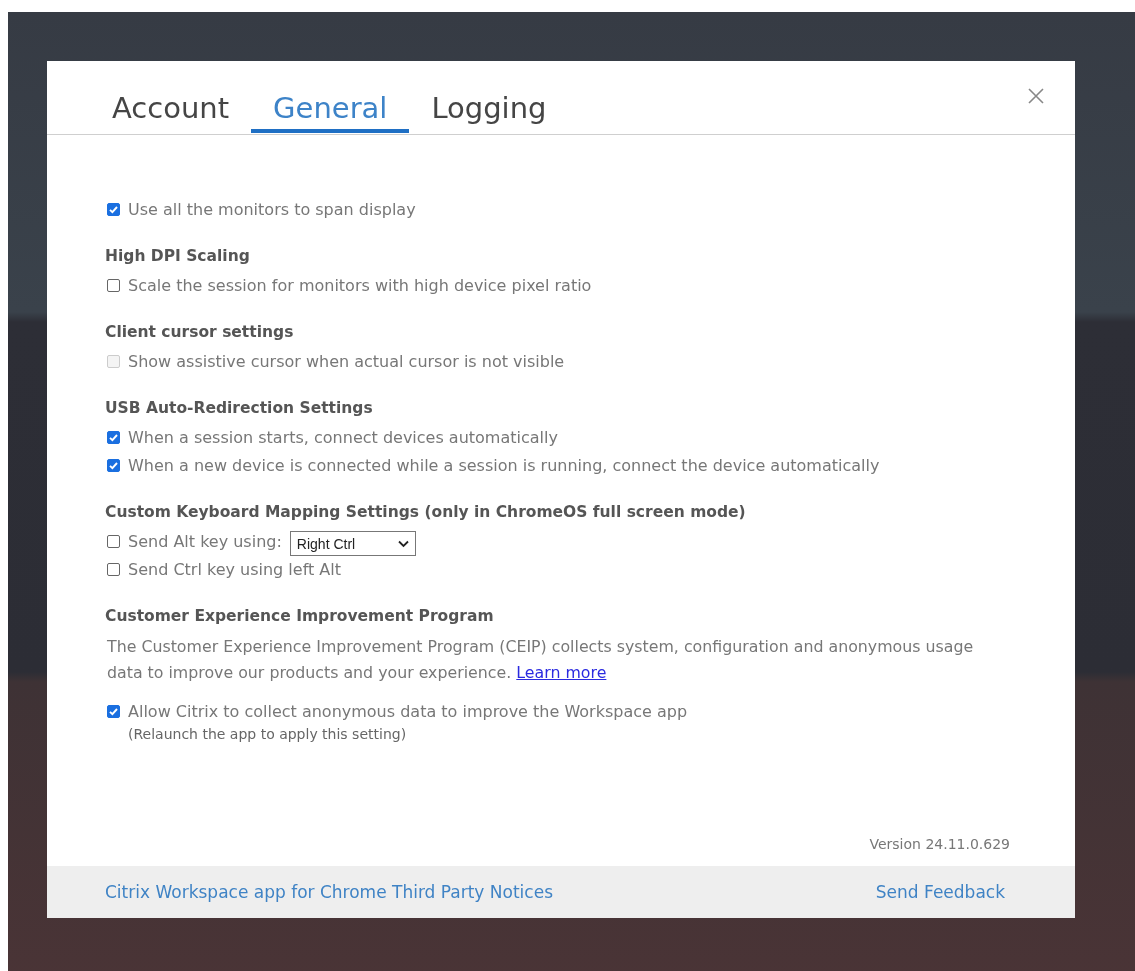 The image size is (1135, 971). I want to click on section-heading: Customer Experience Improvement Program, so click(300, 616).